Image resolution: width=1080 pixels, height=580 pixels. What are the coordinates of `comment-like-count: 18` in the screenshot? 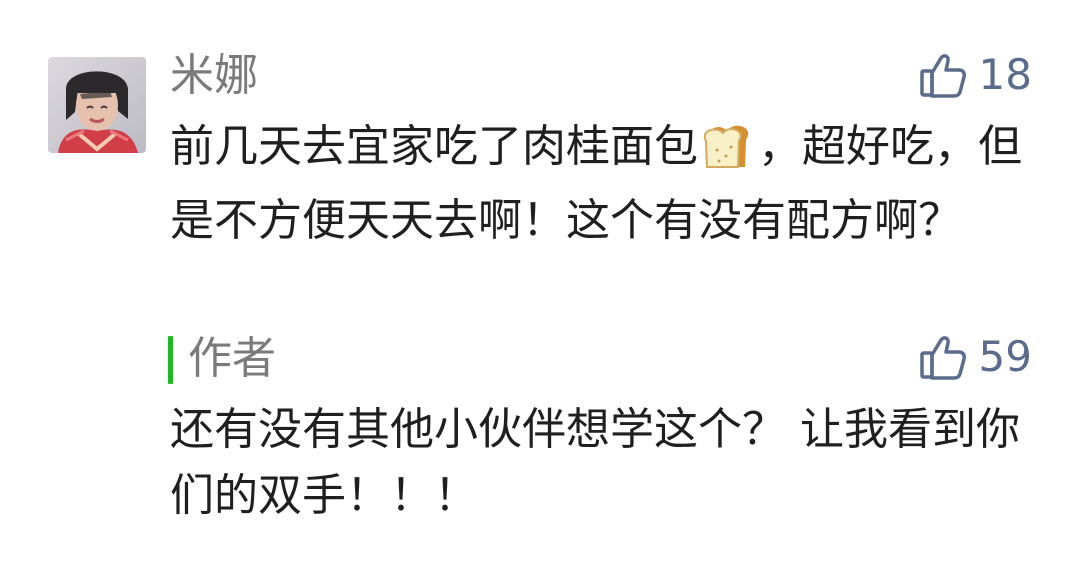 It's located at (1005, 74).